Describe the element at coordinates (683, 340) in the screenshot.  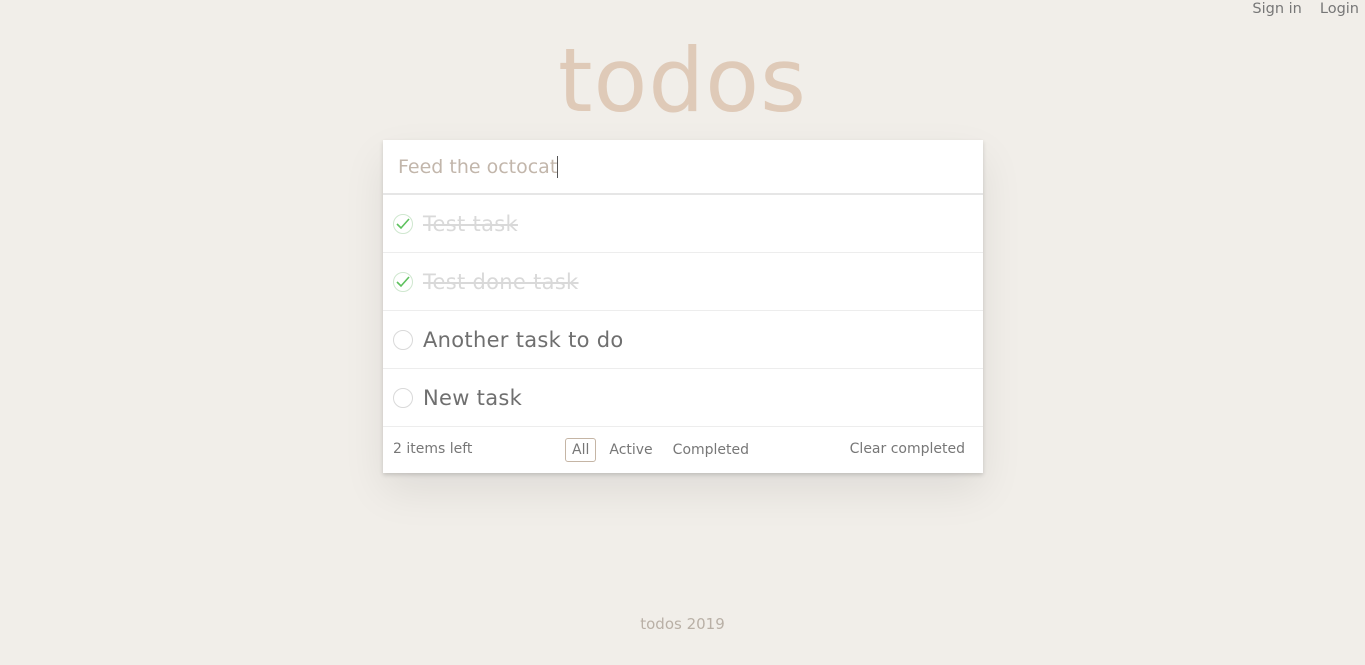
I see `todo-item: Another task to do` at that location.